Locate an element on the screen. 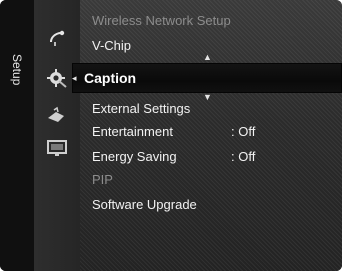  menu-item-external-settings: External Settings is located at coordinates (141, 109).